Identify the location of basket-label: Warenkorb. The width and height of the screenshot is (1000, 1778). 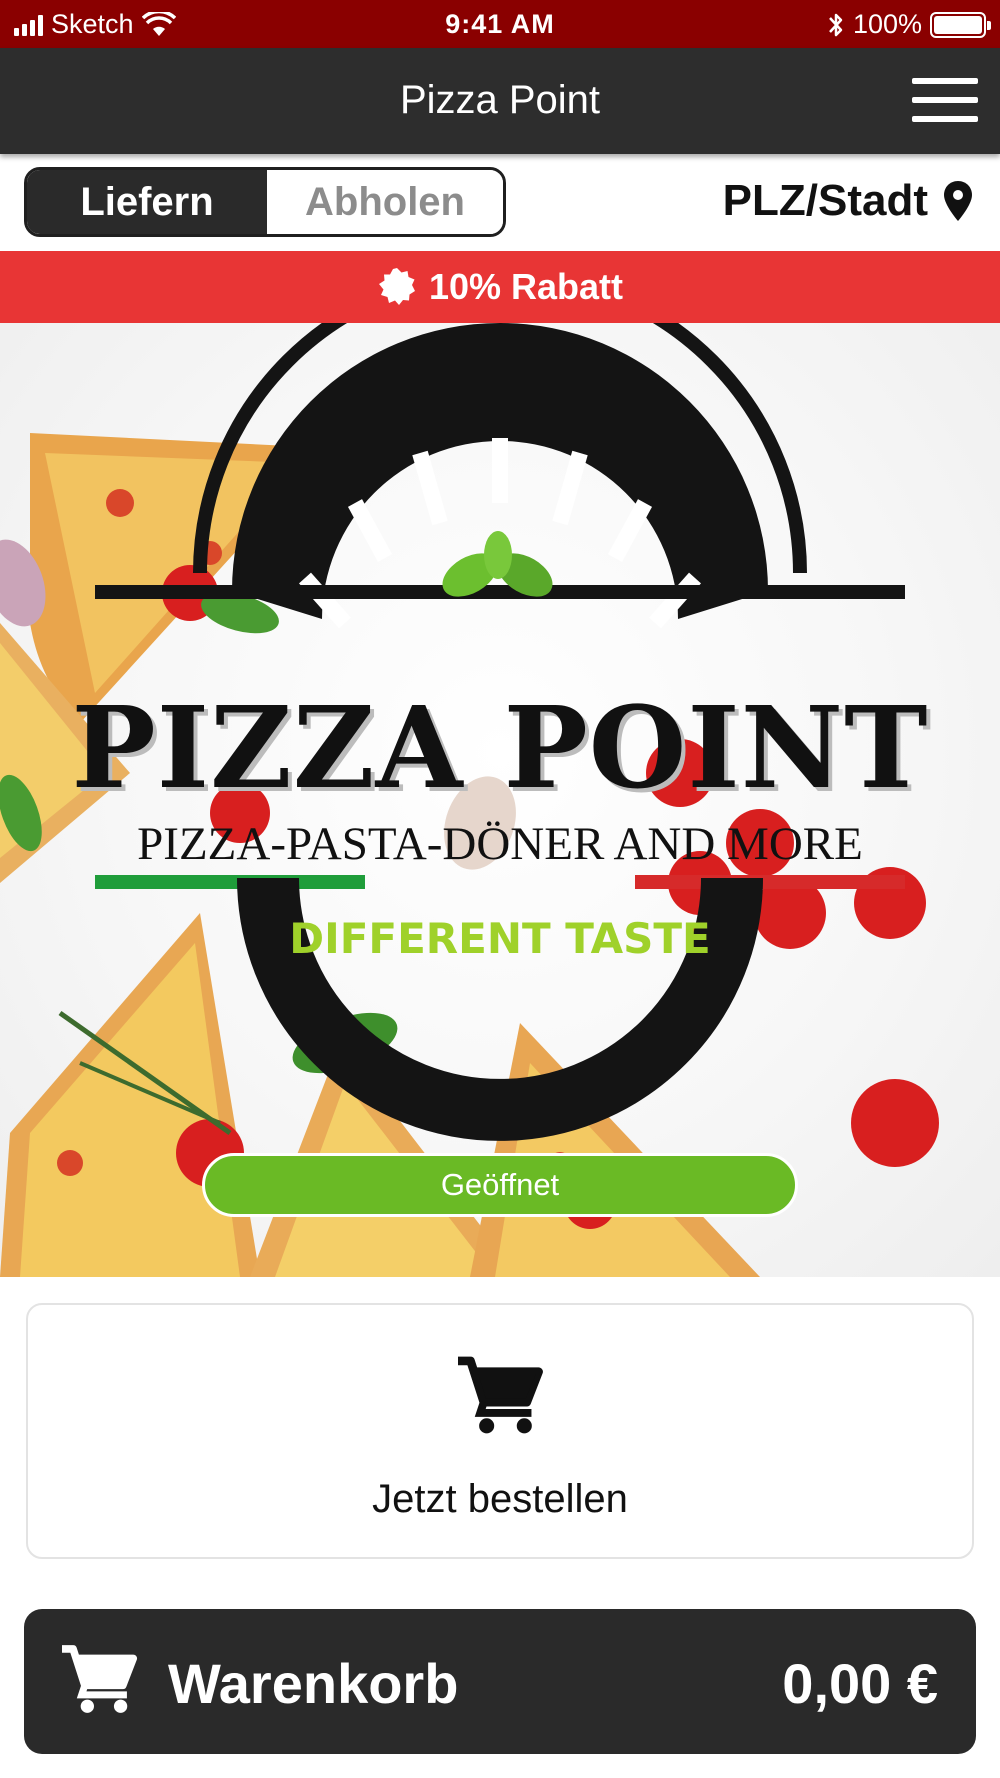
(313, 1683).